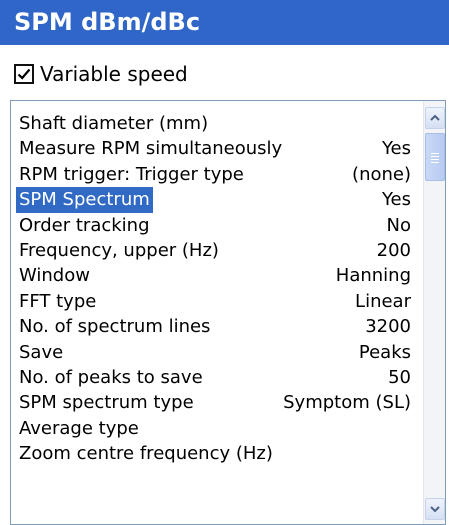 This screenshot has width=449, height=525. What do you see at coordinates (114, 74) in the screenshot?
I see `variable-speed-label: Variable speed` at bounding box center [114, 74].